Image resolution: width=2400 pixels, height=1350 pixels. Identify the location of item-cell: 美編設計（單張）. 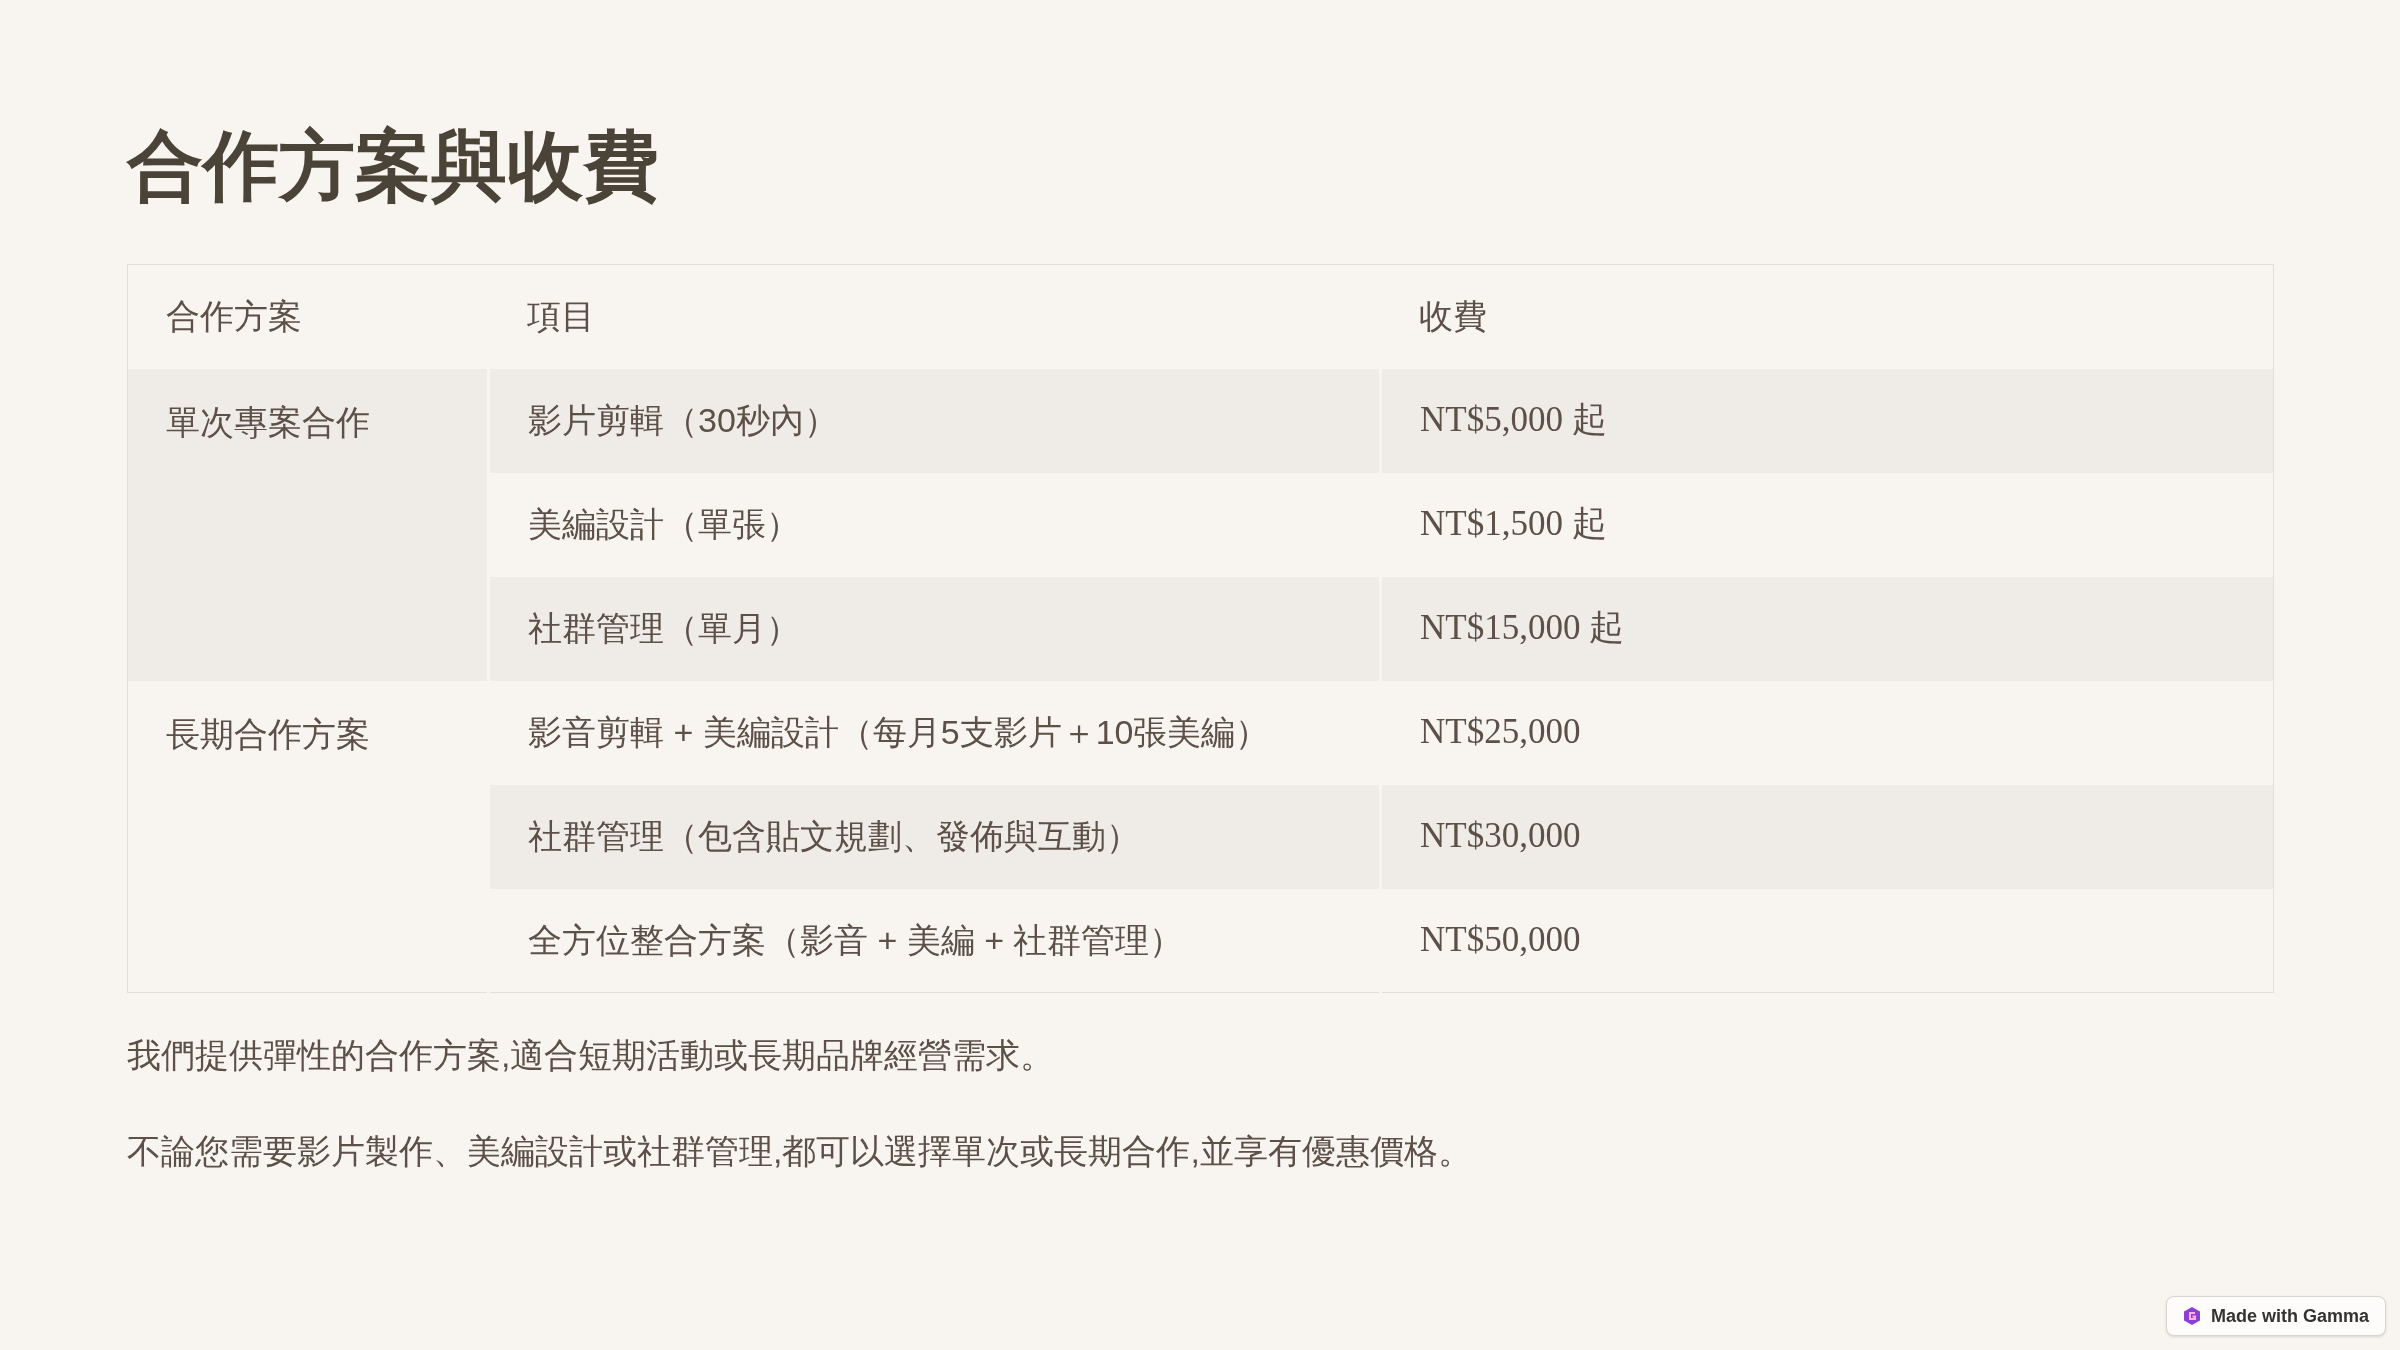
(664, 524).